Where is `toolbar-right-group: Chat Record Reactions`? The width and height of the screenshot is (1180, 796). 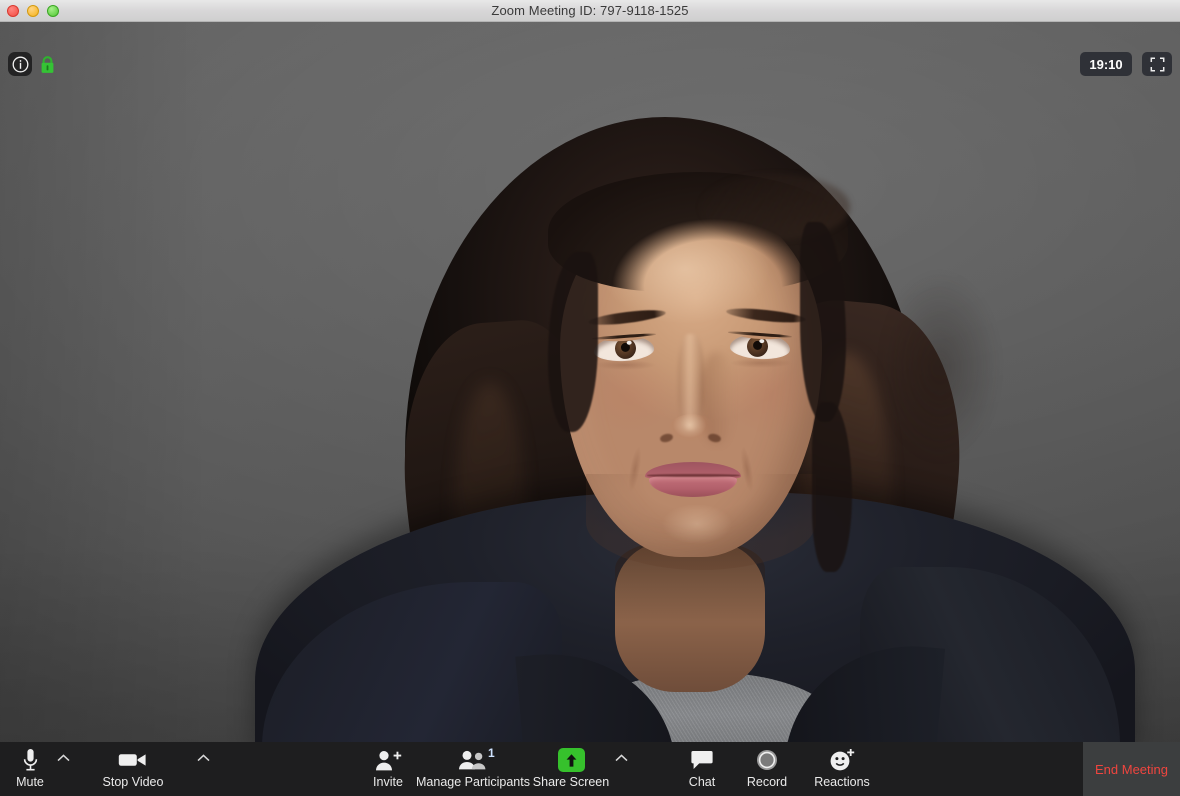
toolbar-right-group: Chat Record Reactions is located at coordinates (777, 769).